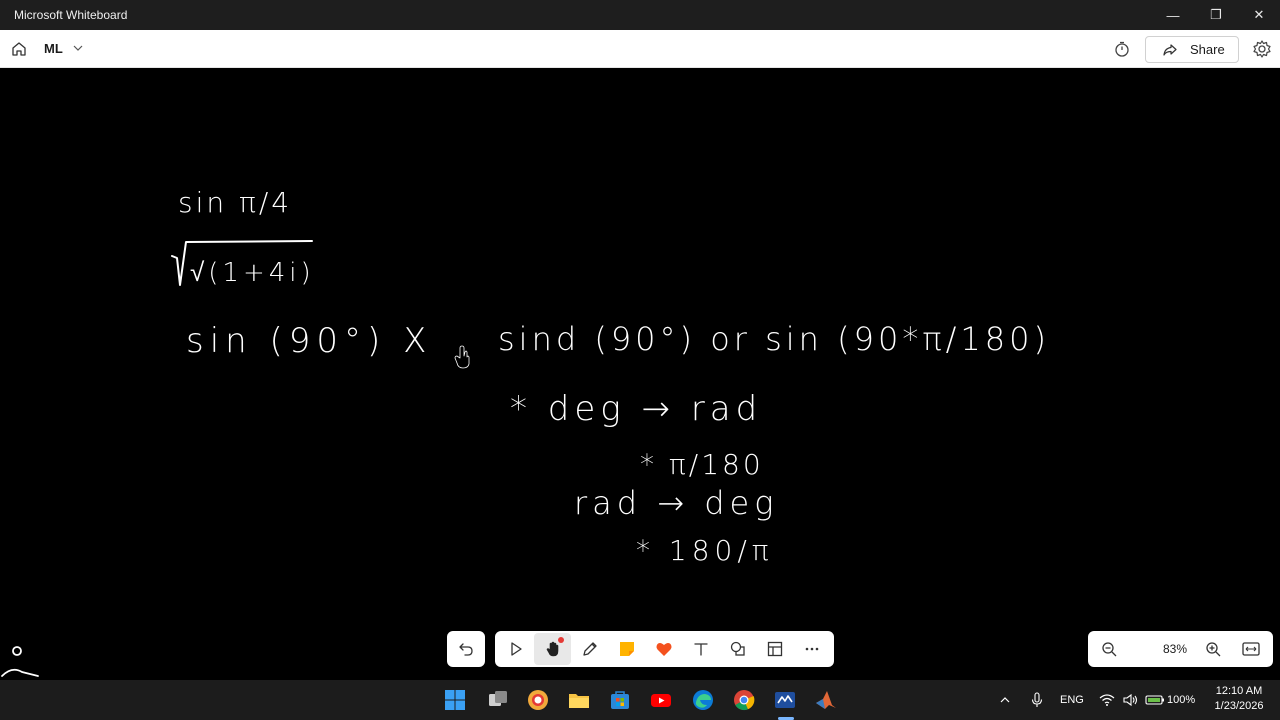 The height and width of the screenshot is (720, 1280). I want to click on select-icon, so click(516, 649).